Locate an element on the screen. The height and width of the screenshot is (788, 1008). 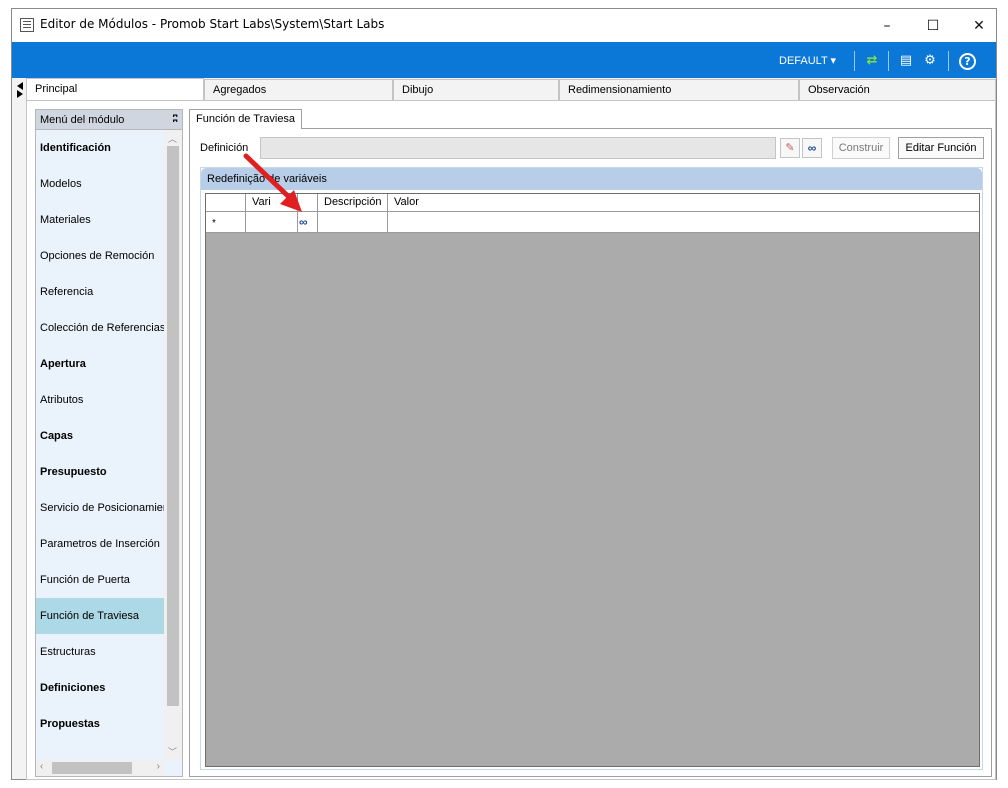
menu-horizontal-scrollbar: ‹ › is located at coordinates (100, 768).